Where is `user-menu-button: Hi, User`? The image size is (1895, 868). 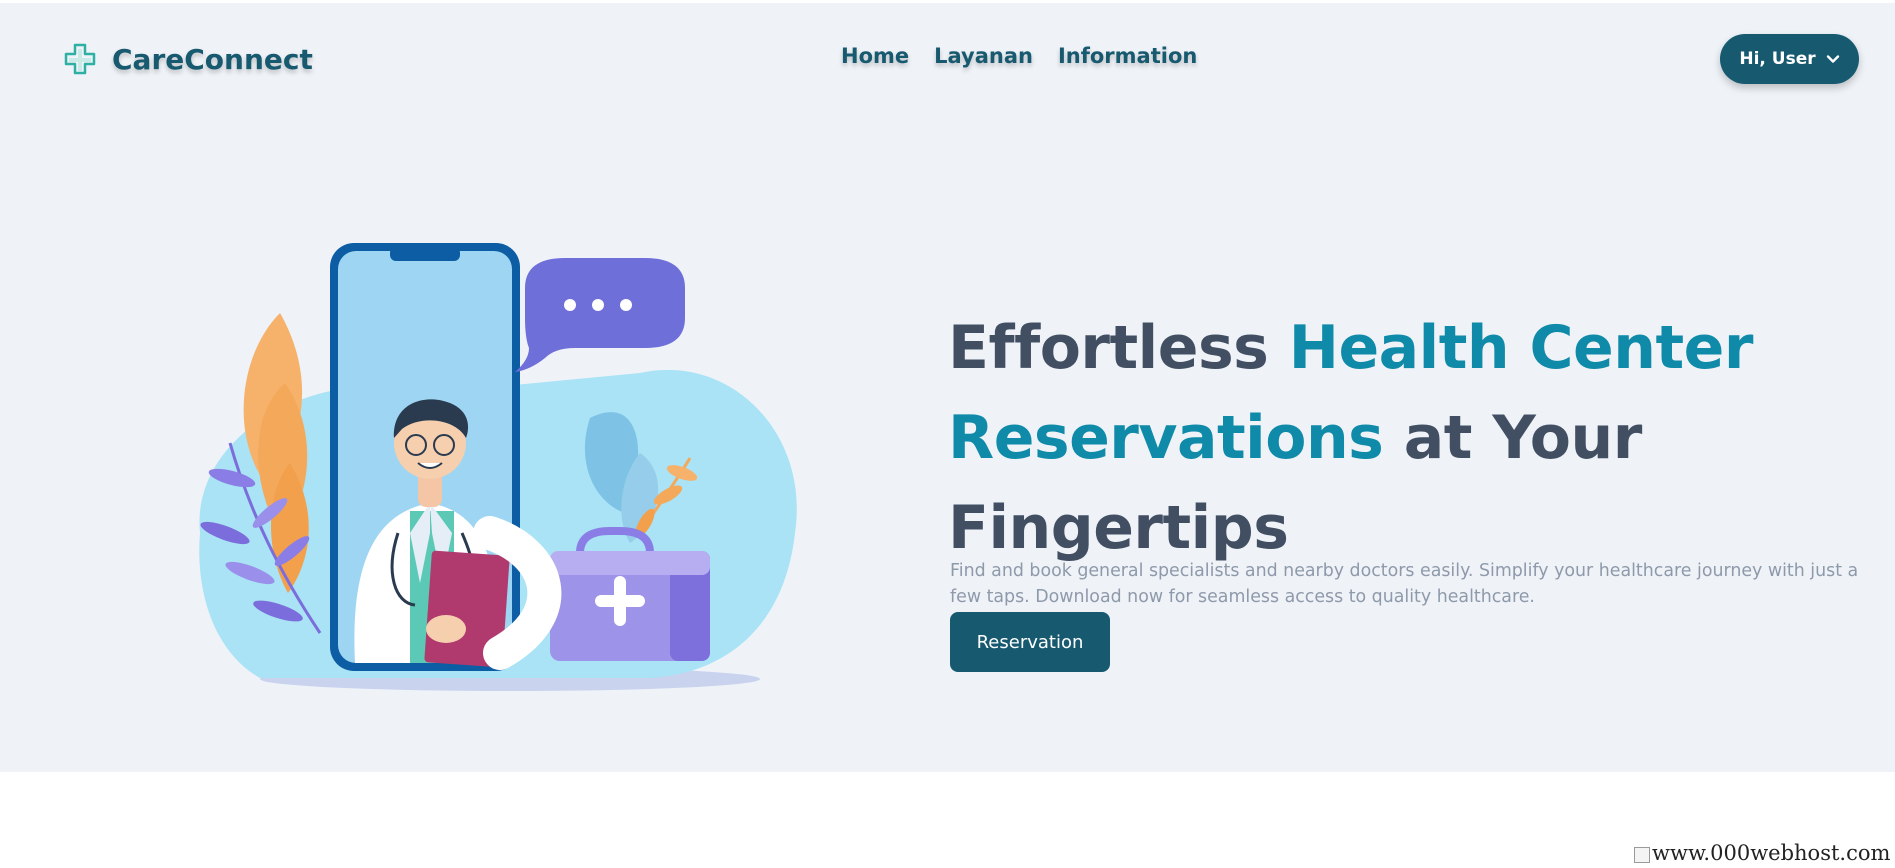 user-menu-button: Hi, User is located at coordinates (1789, 59).